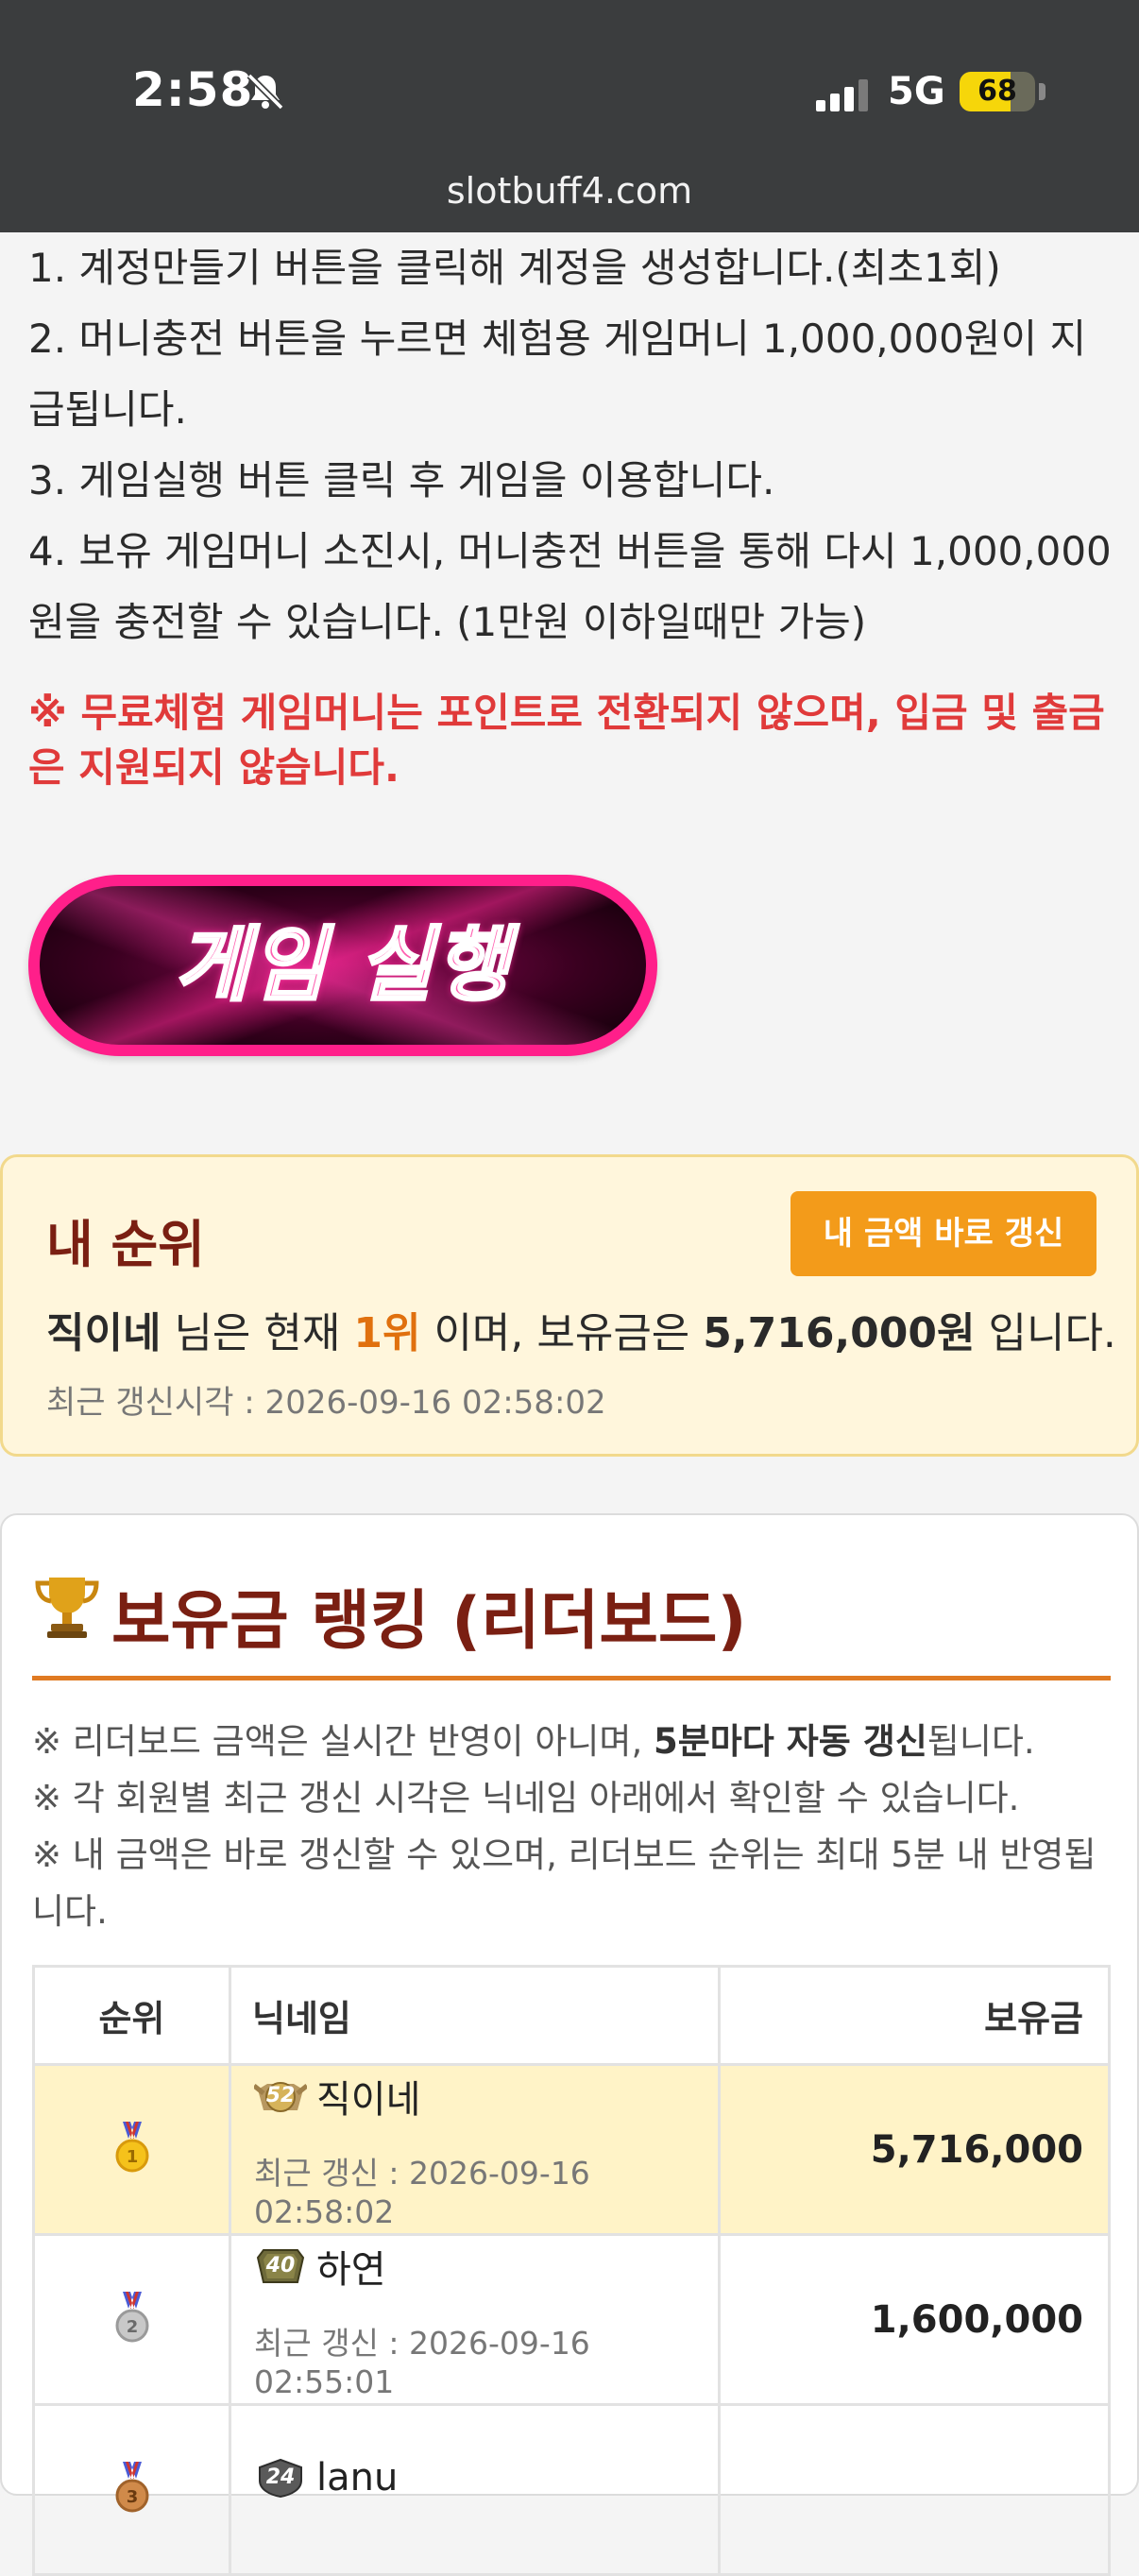 This screenshot has width=1139, height=2576. What do you see at coordinates (351, 2270) in the screenshot?
I see `nickname-text: 하연` at bounding box center [351, 2270].